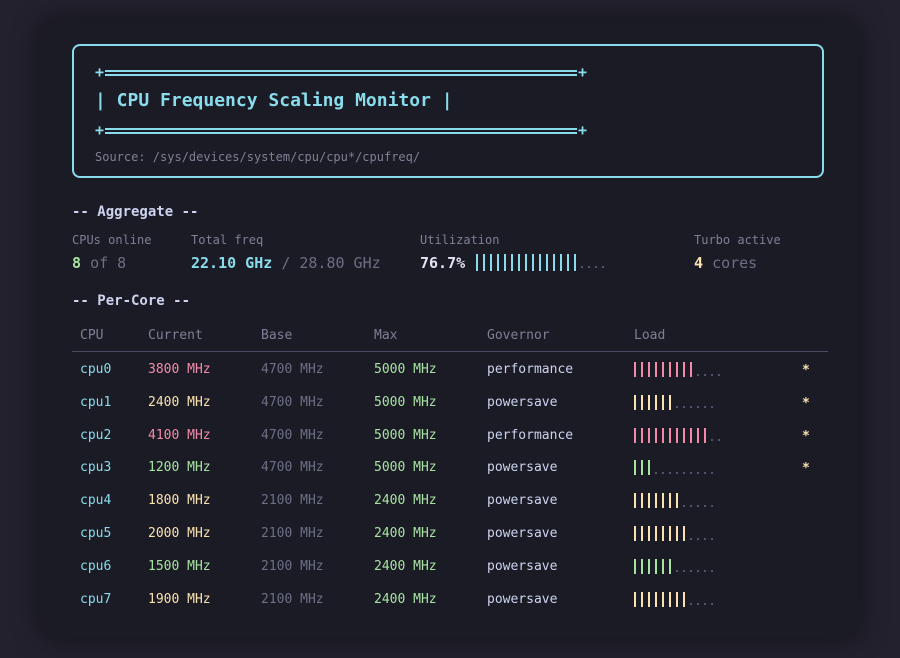  What do you see at coordinates (96, 501) in the screenshot?
I see `cpu-name: cpu4` at bounding box center [96, 501].